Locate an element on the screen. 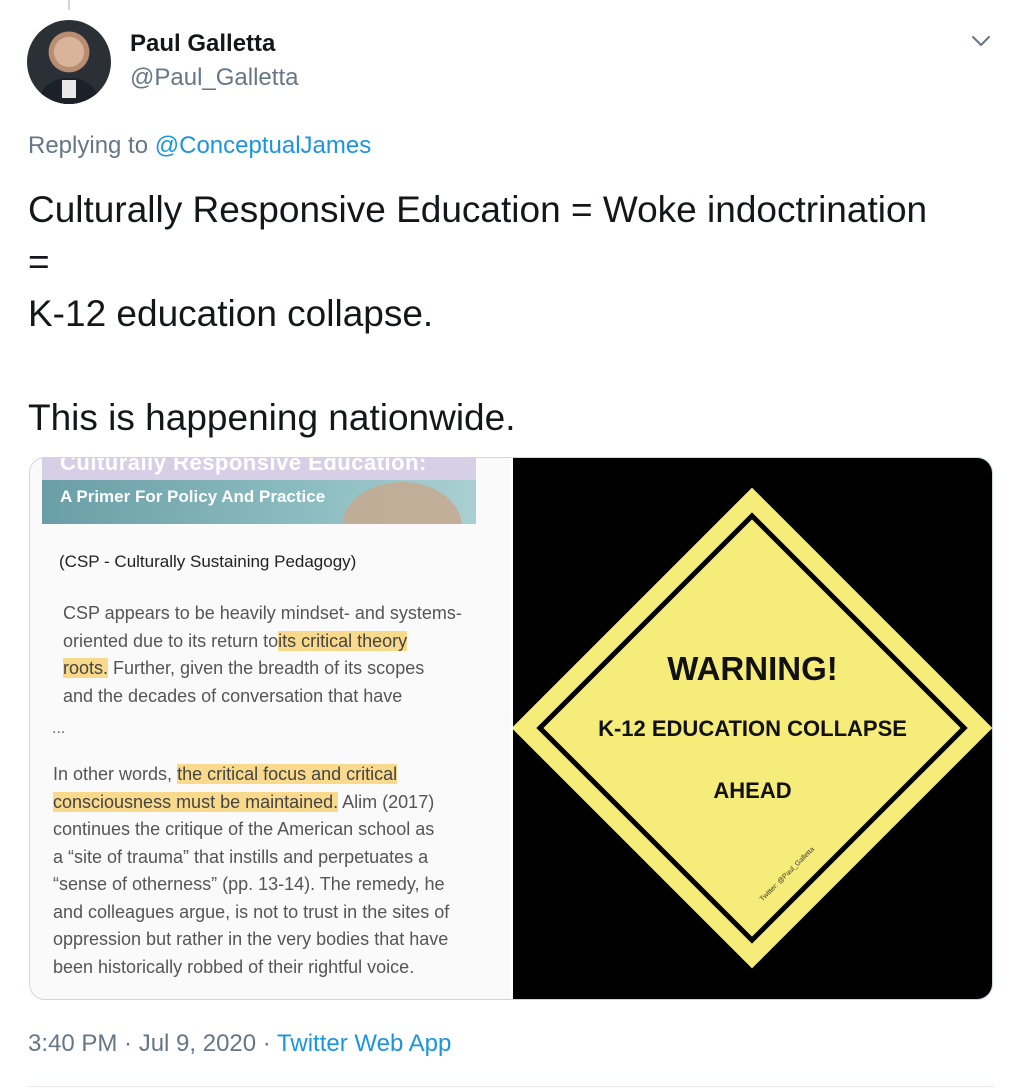 Image resolution: width=1022 pixels, height=1090 pixels. banner-subtitle: A Primer For Policy And Practice is located at coordinates (193, 496).